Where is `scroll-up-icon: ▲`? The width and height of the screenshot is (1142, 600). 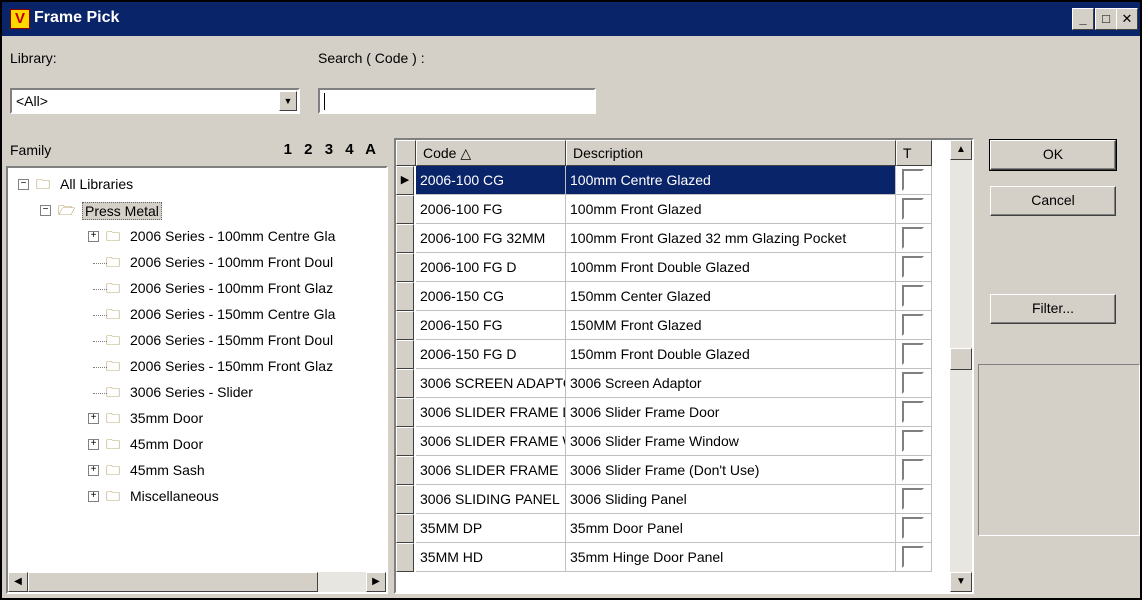 scroll-up-icon: ▲ is located at coordinates (961, 150).